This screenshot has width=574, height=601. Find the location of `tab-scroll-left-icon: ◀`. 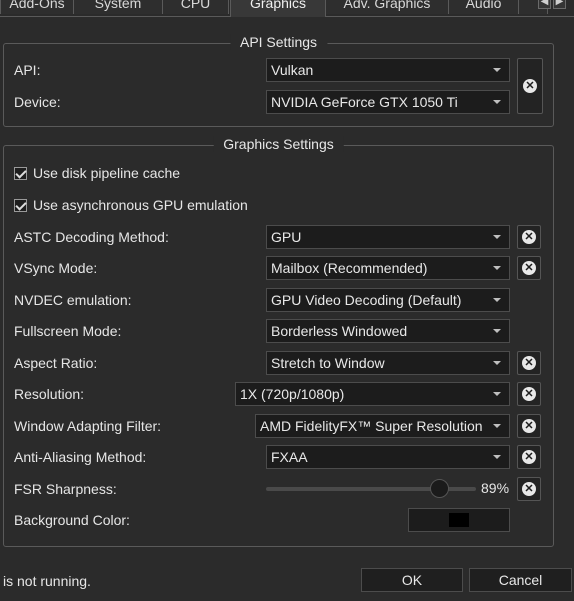

tab-scroll-left-icon: ◀ is located at coordinates (544, 4).